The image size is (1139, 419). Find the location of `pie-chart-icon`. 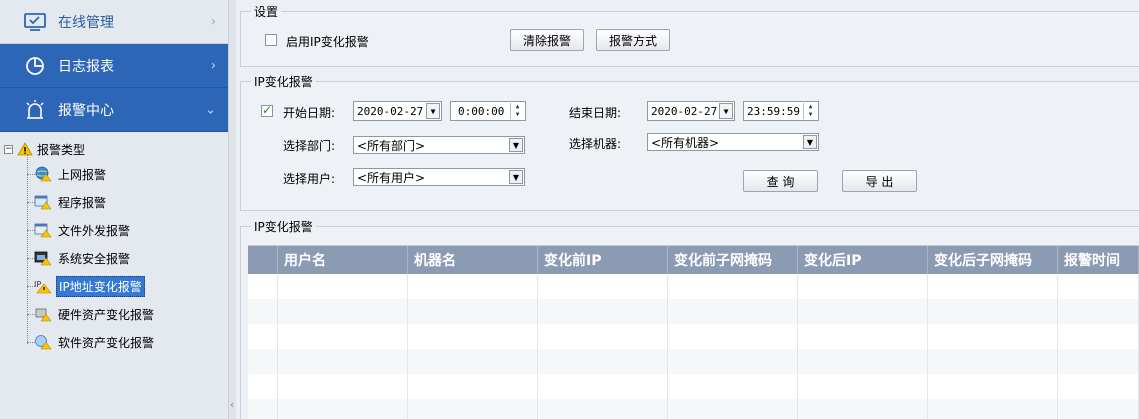

pie-chart-icon is located at coordinates (35, 66).